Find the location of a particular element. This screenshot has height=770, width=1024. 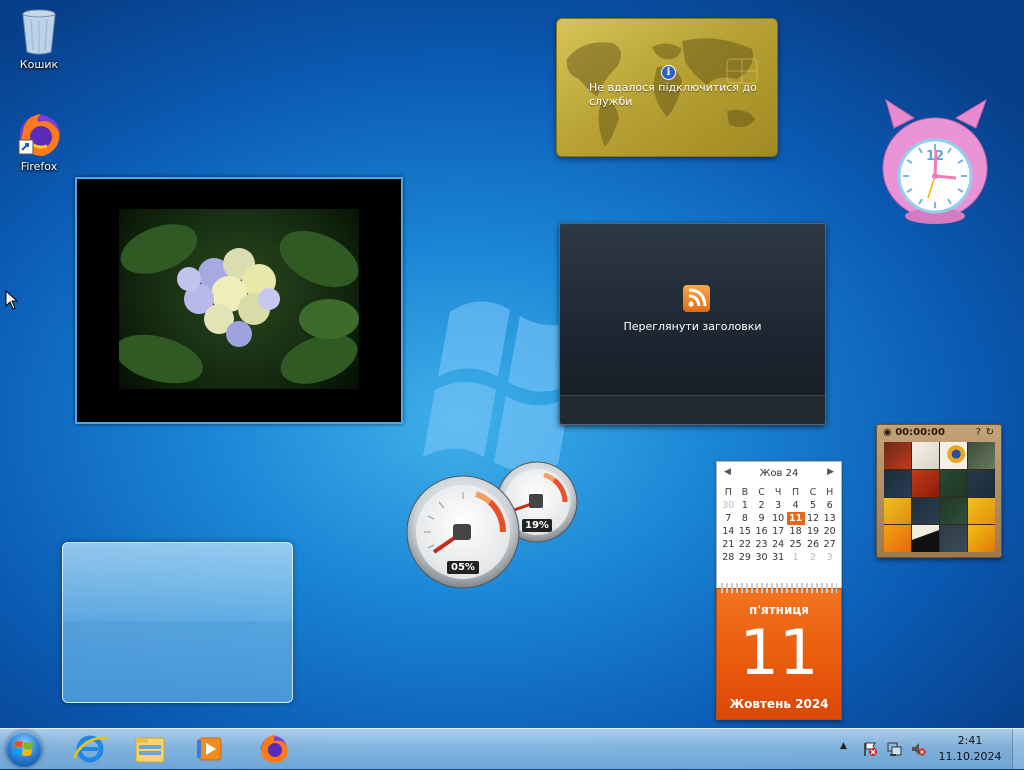

calendar-day-cell: 24 is located at coordinates (778, 544).